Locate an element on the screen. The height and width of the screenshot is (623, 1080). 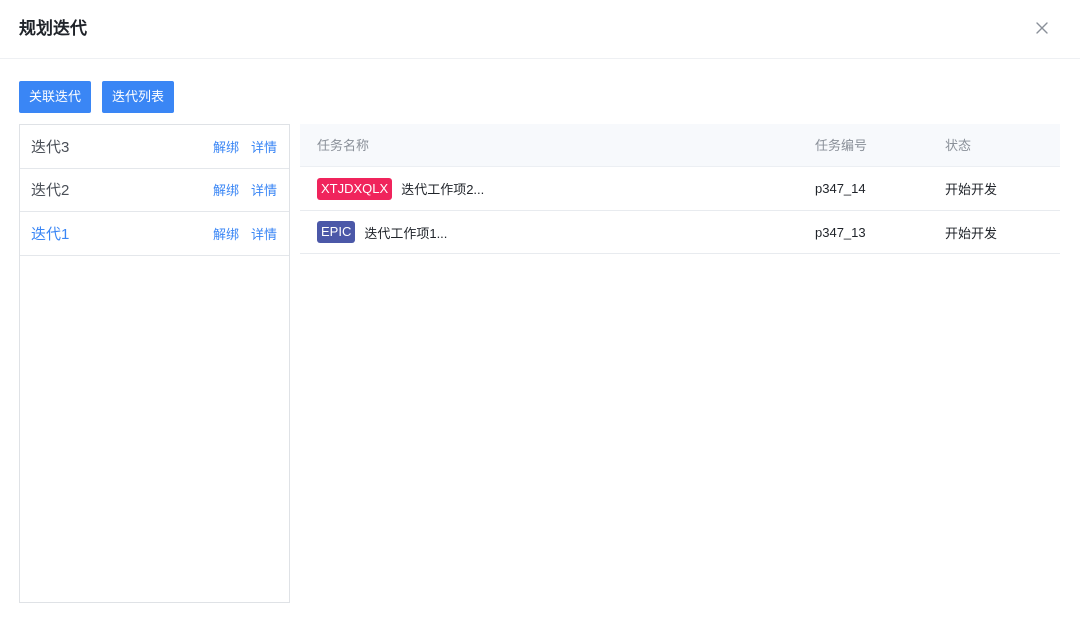
iteration-item-1: 迭代1 解绑 详情 is located at coordinates (154, 234).